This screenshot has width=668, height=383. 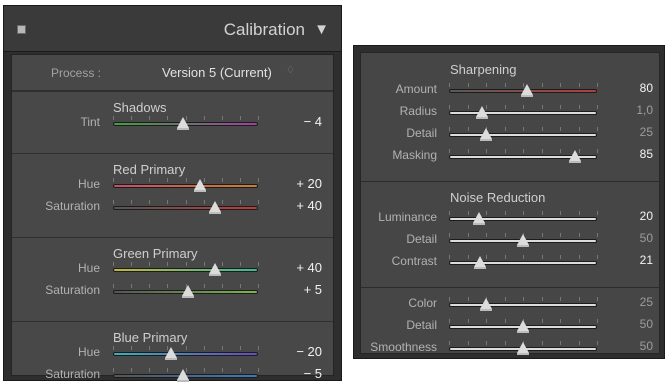 I want to click on slider-value: 1,0, so click(x=638, y=110).